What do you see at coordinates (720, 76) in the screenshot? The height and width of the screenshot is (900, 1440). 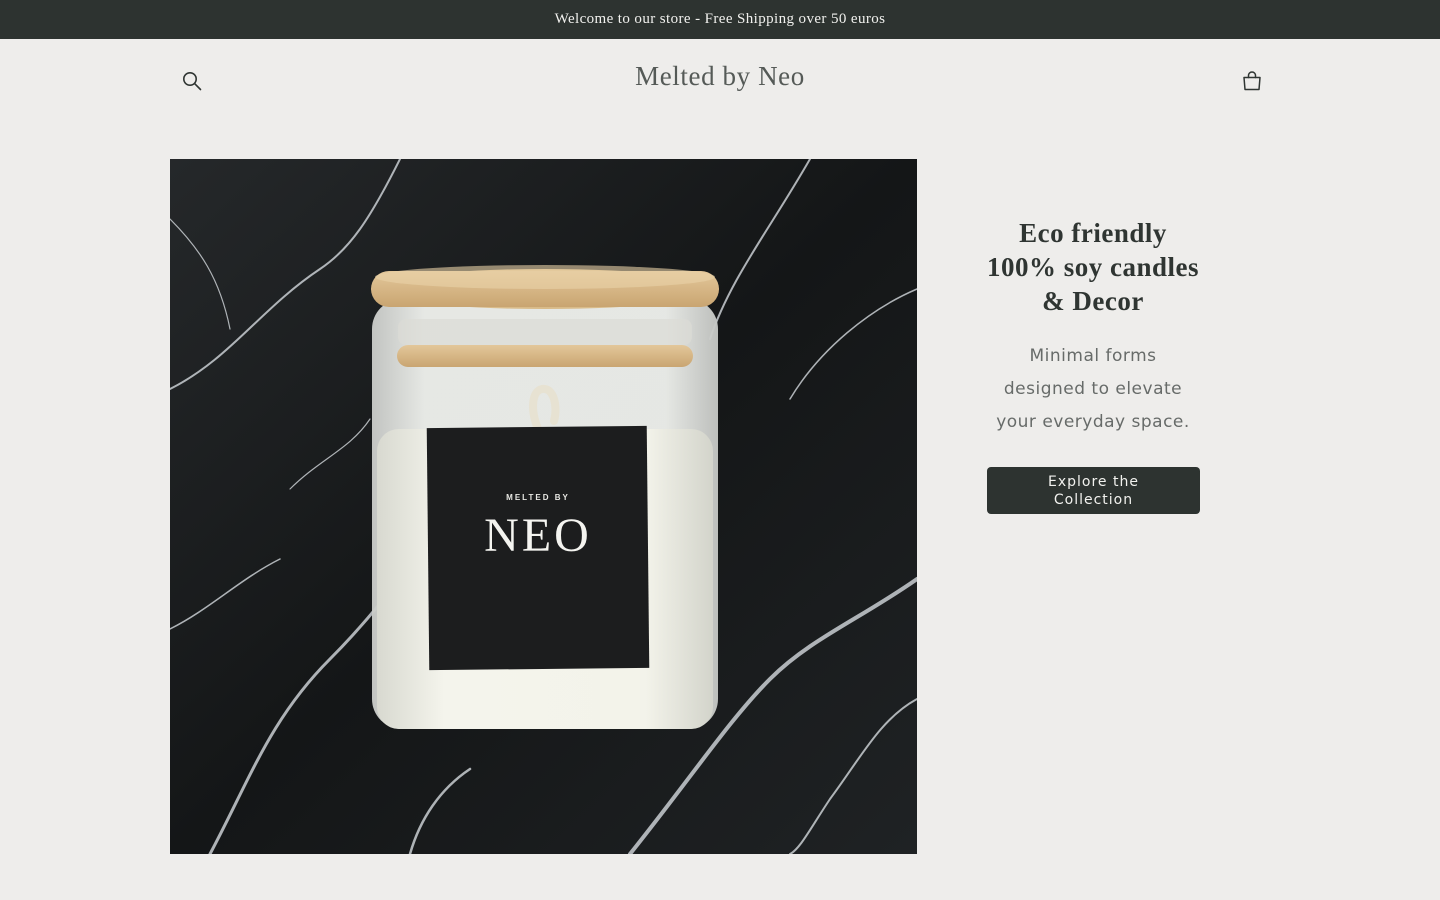 I see `store-logo: Melted by Neo` at bounding box center [720, 76].